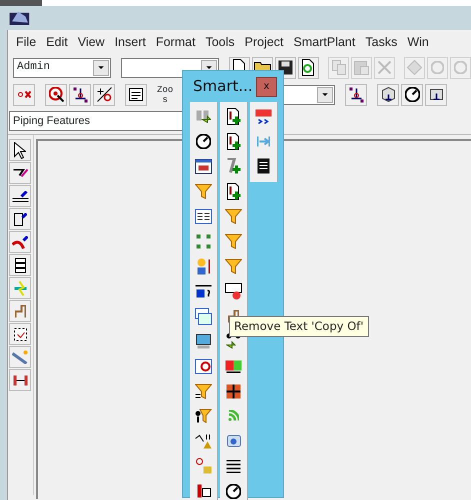  Describe the element at coordinates (298, 327) in the screenshot. I see `tooltip: Remove Text 'Copy Of'` at that location.